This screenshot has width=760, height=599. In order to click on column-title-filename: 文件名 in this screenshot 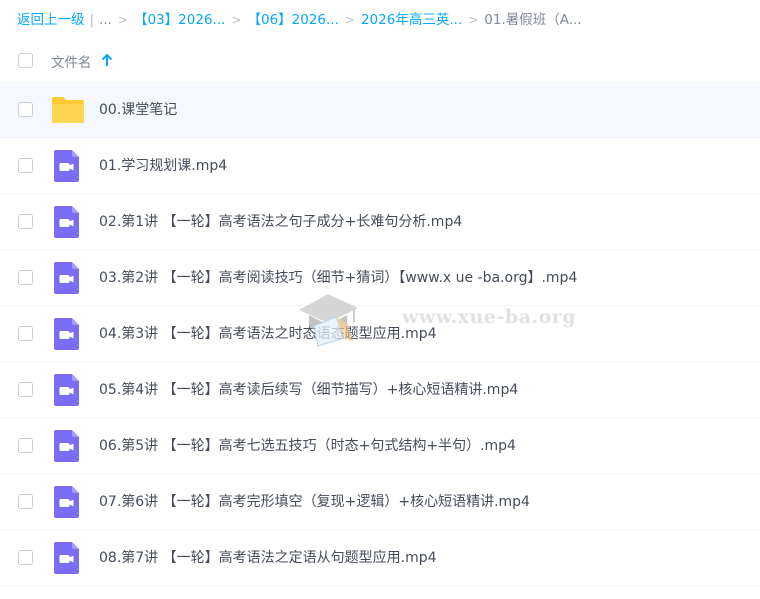, I will do `click(71, 61)`.